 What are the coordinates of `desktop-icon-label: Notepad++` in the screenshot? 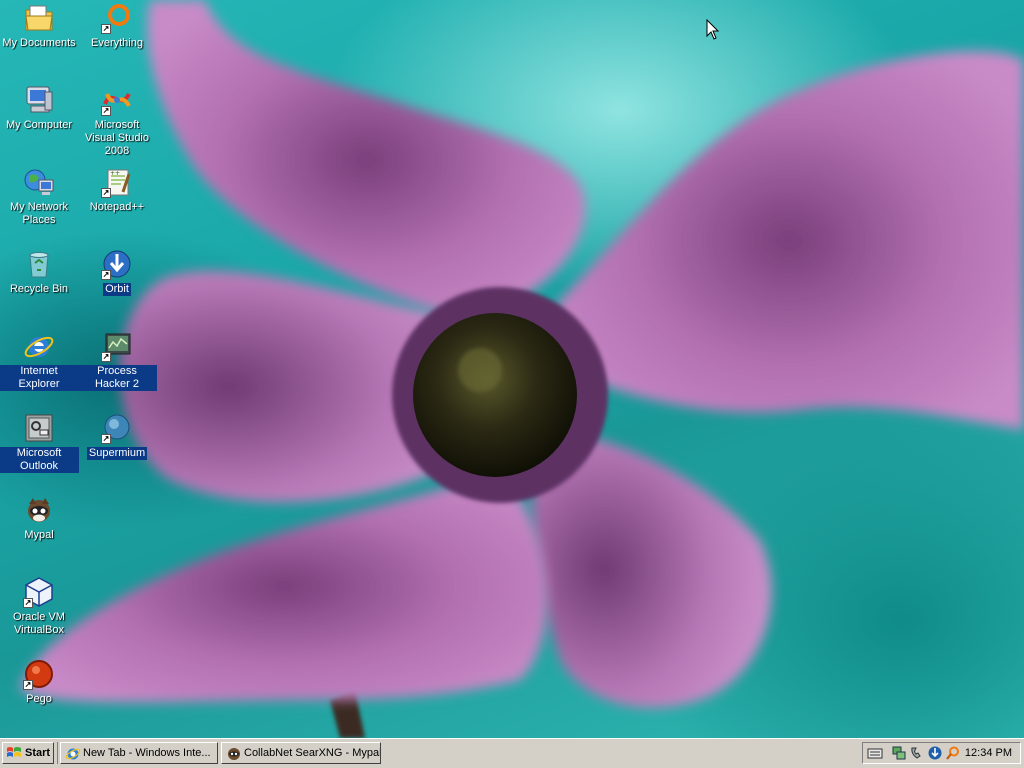 It's located at (117, 207).